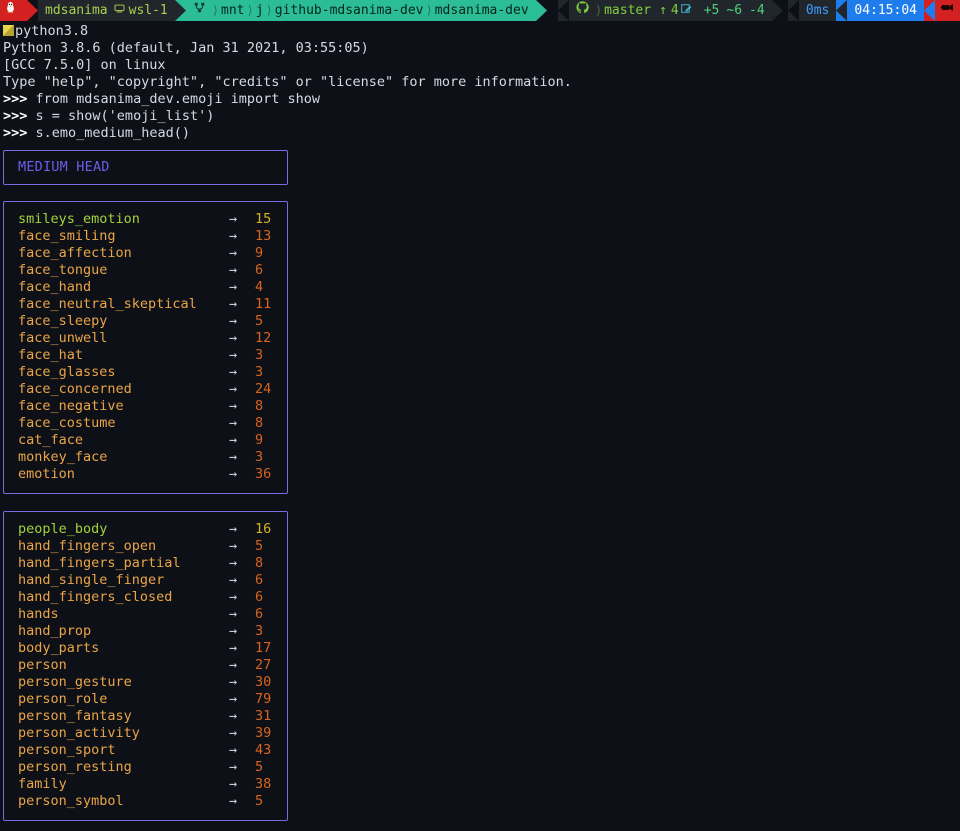 This screenshot has height=831, width=960. What do you see at coordinates (563, 10) in the screenshot?
I see `separator-bg-git` at bounding box center [563, 10].